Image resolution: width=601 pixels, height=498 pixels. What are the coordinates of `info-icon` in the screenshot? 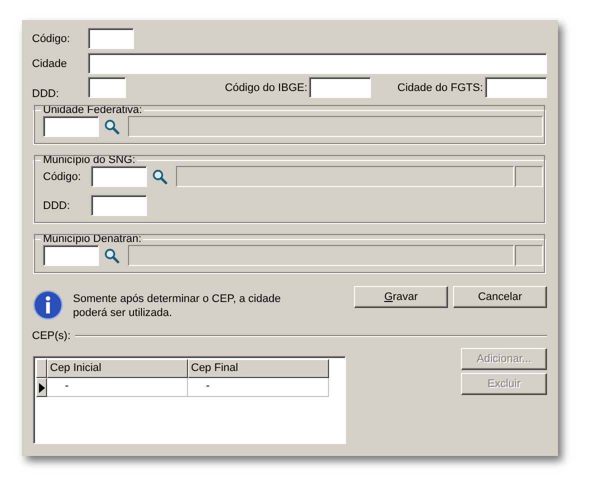 It's located at (48, 305).